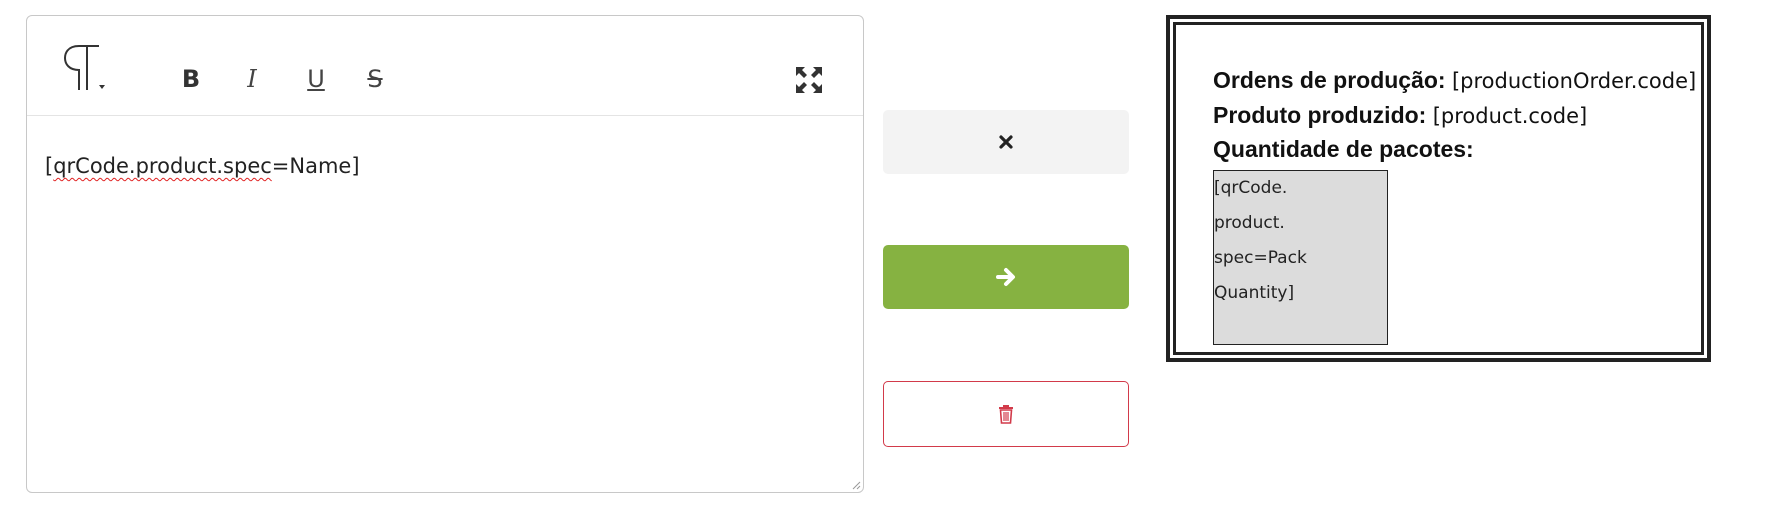 The height and width of the screenshot is (512, 1786). What do you see at coordinates (84, 67) in the screenshot?
I see `pilcrow-icon` at bounding box center [84, 67].